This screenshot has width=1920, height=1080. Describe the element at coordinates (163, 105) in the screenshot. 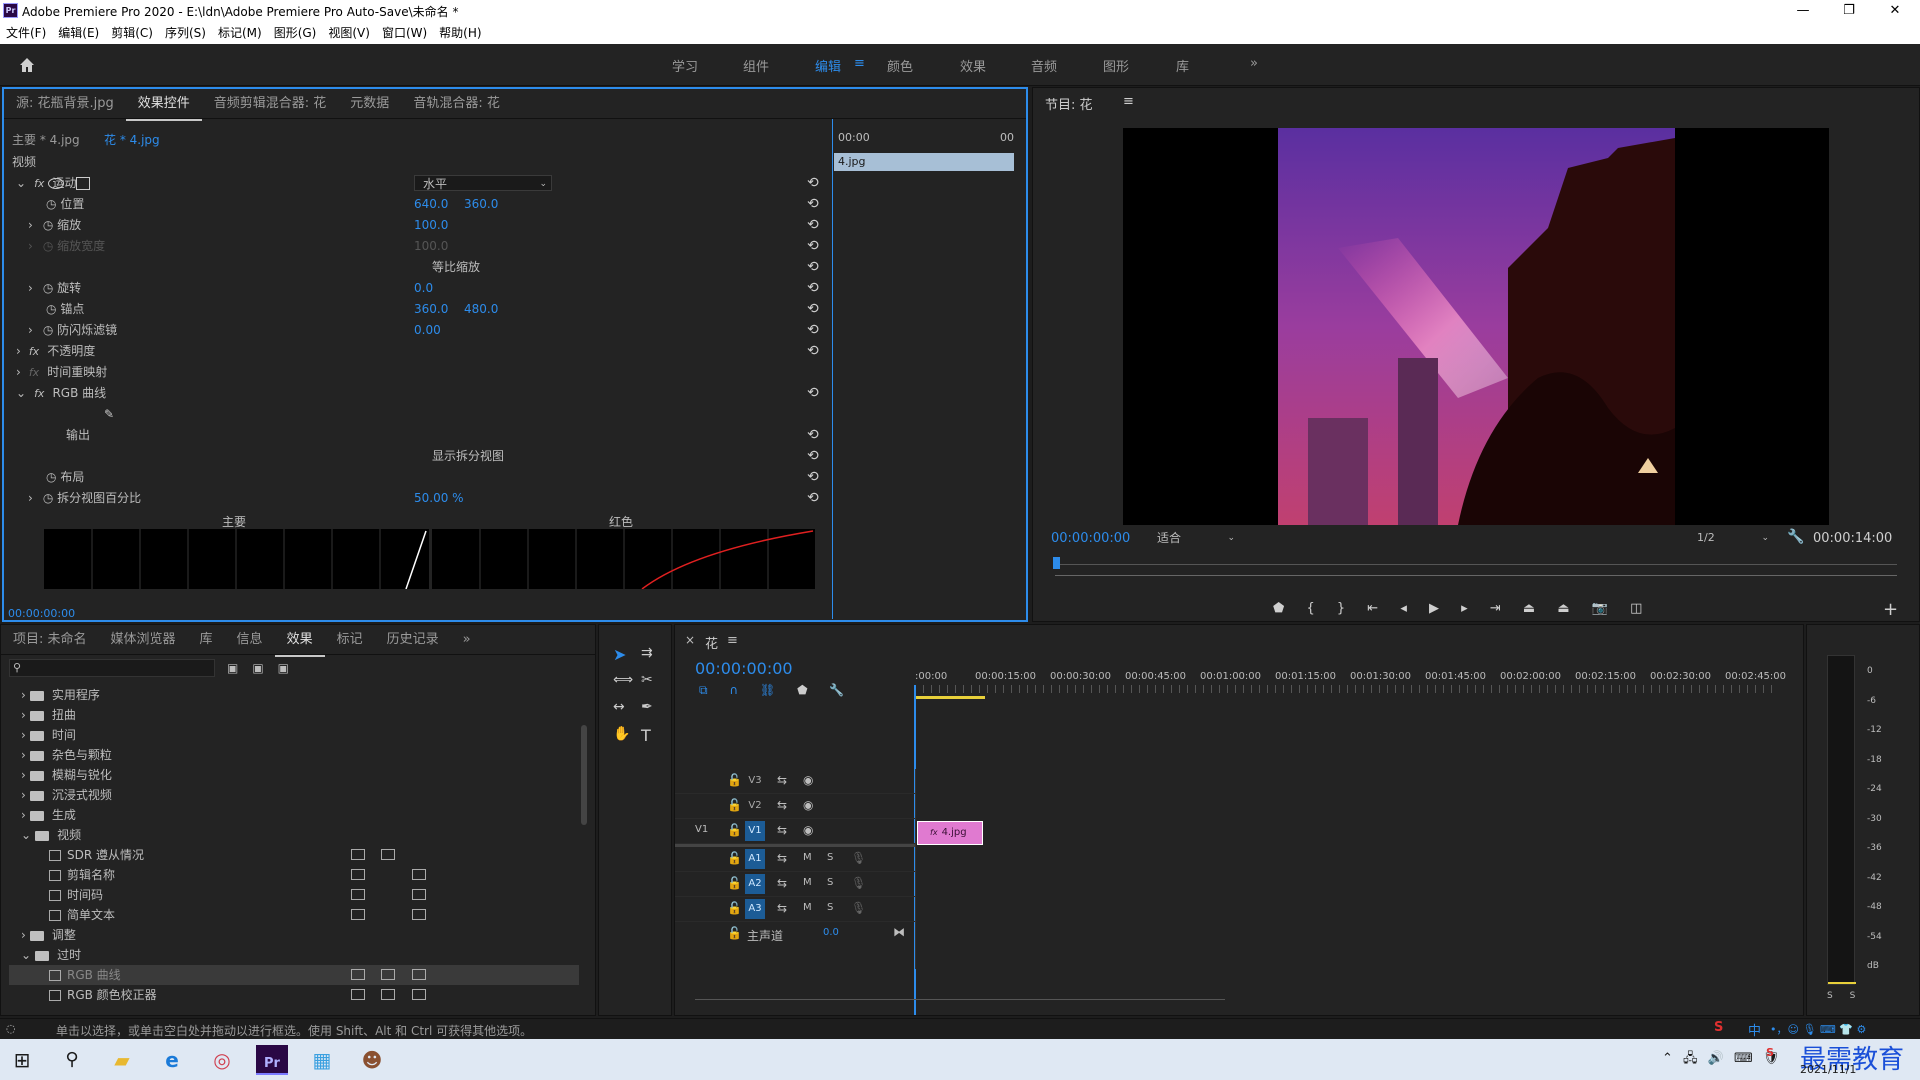

I see `tab-effect-controls: 效果控件` at that location.